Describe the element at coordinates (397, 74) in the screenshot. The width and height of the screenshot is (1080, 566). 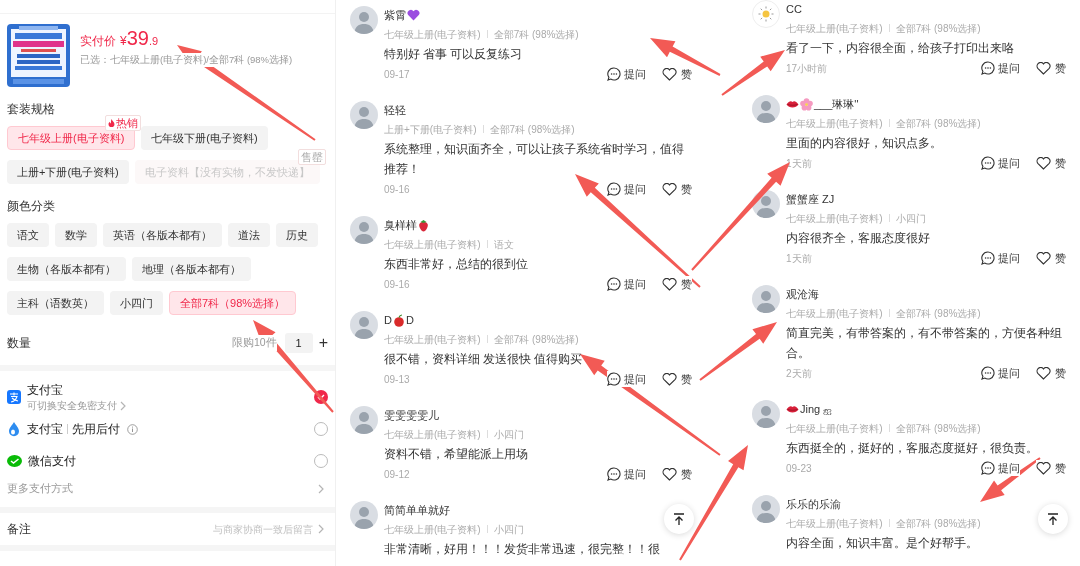
I see `review-time: 09-17` at that location.